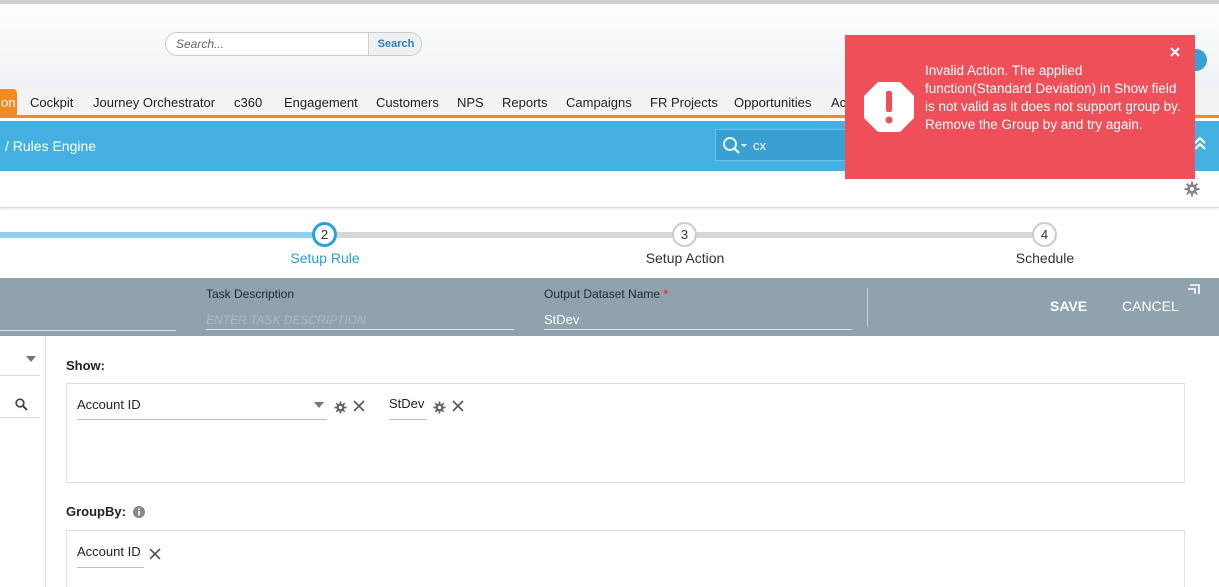 The width and height of the screenshot is (1219, 587). What do you see at coordinates (407, 103) in the screenshot?
I see `nav-item-customers: Customers` at bounding box center [407, 103].